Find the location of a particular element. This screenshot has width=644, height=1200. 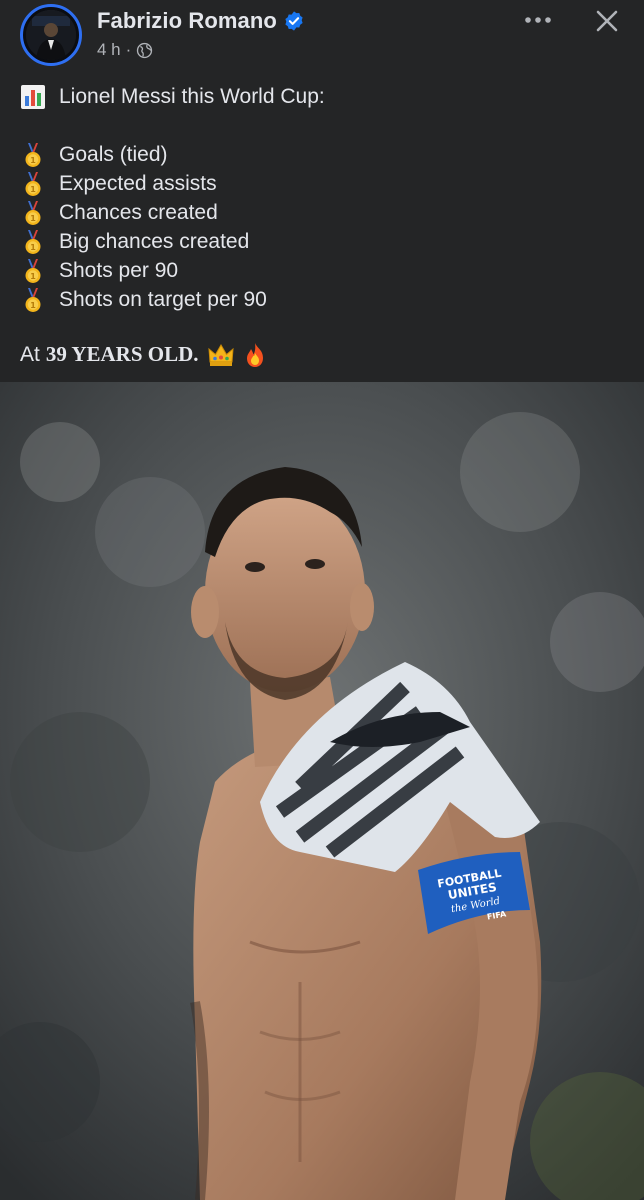

verified-badge-icon is located at coordinates (294, 21).